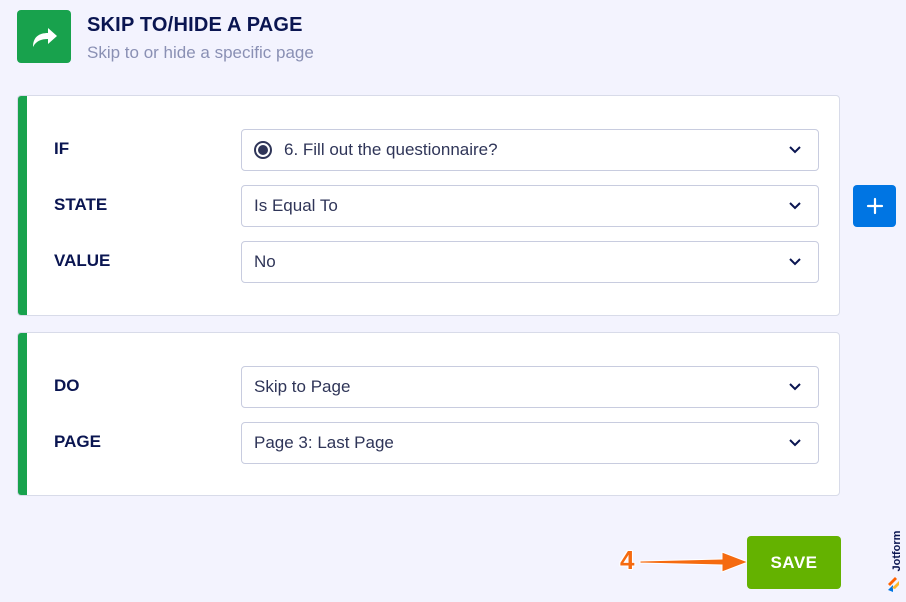 Image resolution: width=906 pixels, height=602 pixels. Describe the element at coordinates (200, 52) in the screenshot. I see `page-subtitle: Skip to or hide a specific page` at that location.